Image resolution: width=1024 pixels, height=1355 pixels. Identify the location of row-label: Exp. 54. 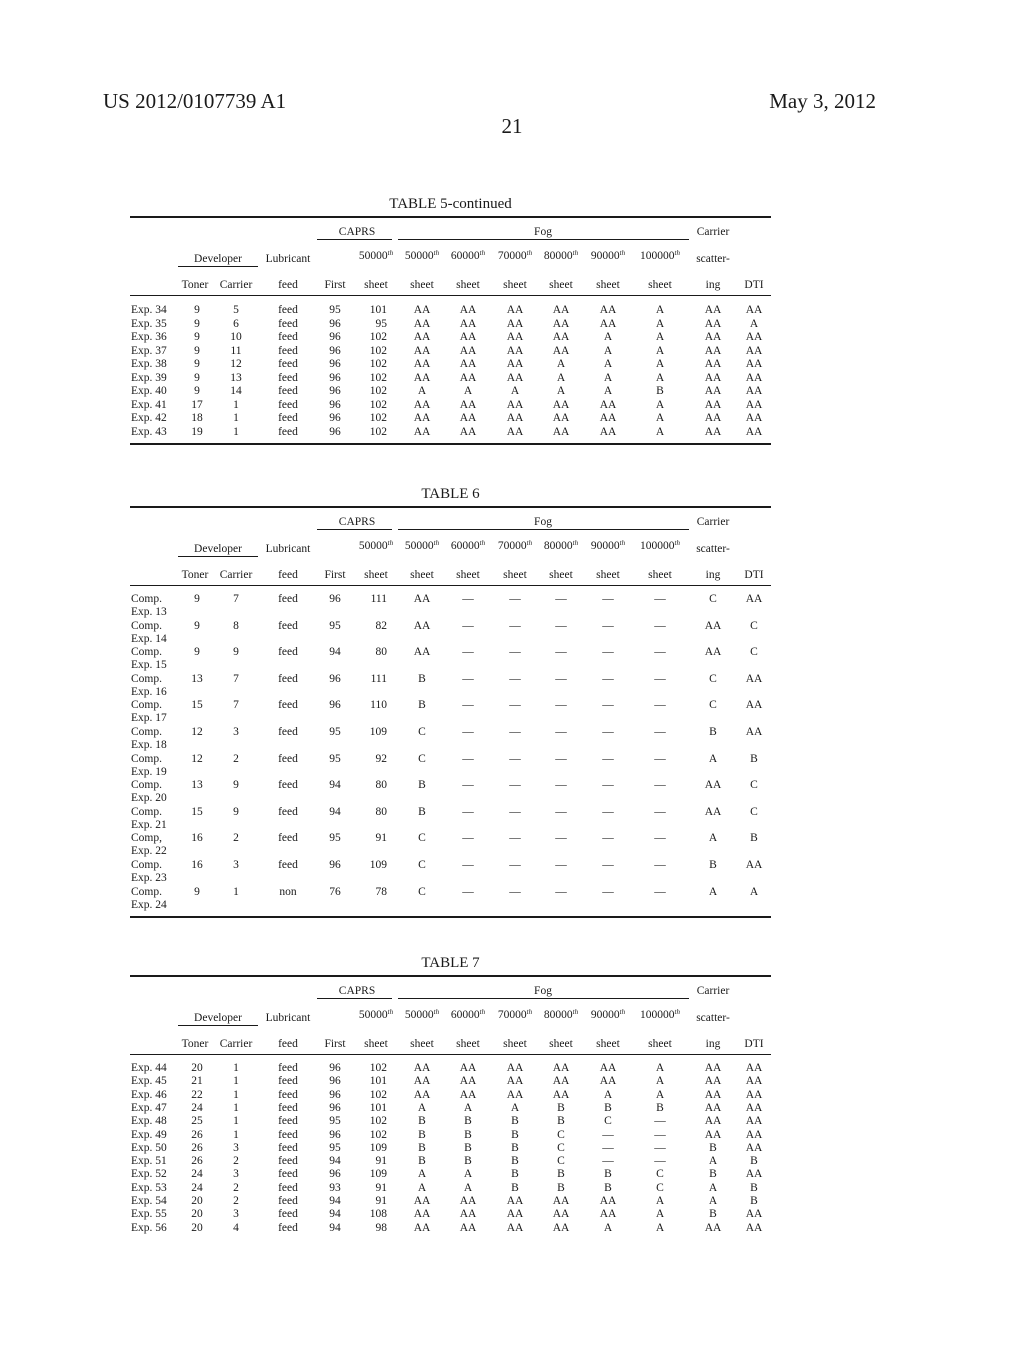
(149, 1201).